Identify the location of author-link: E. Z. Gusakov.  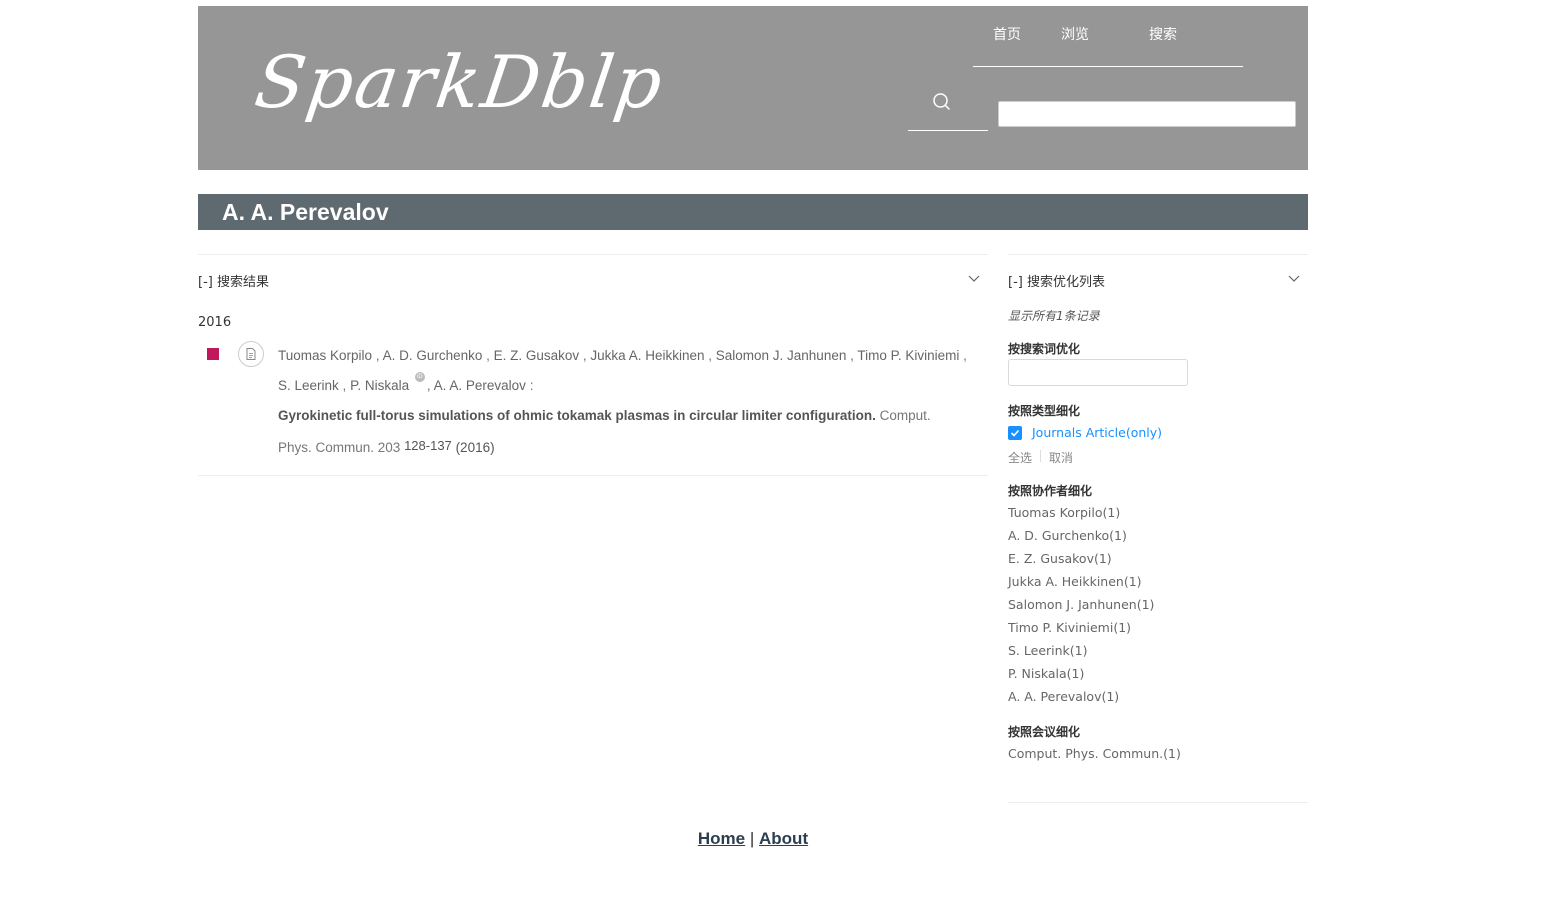
(537, 355).